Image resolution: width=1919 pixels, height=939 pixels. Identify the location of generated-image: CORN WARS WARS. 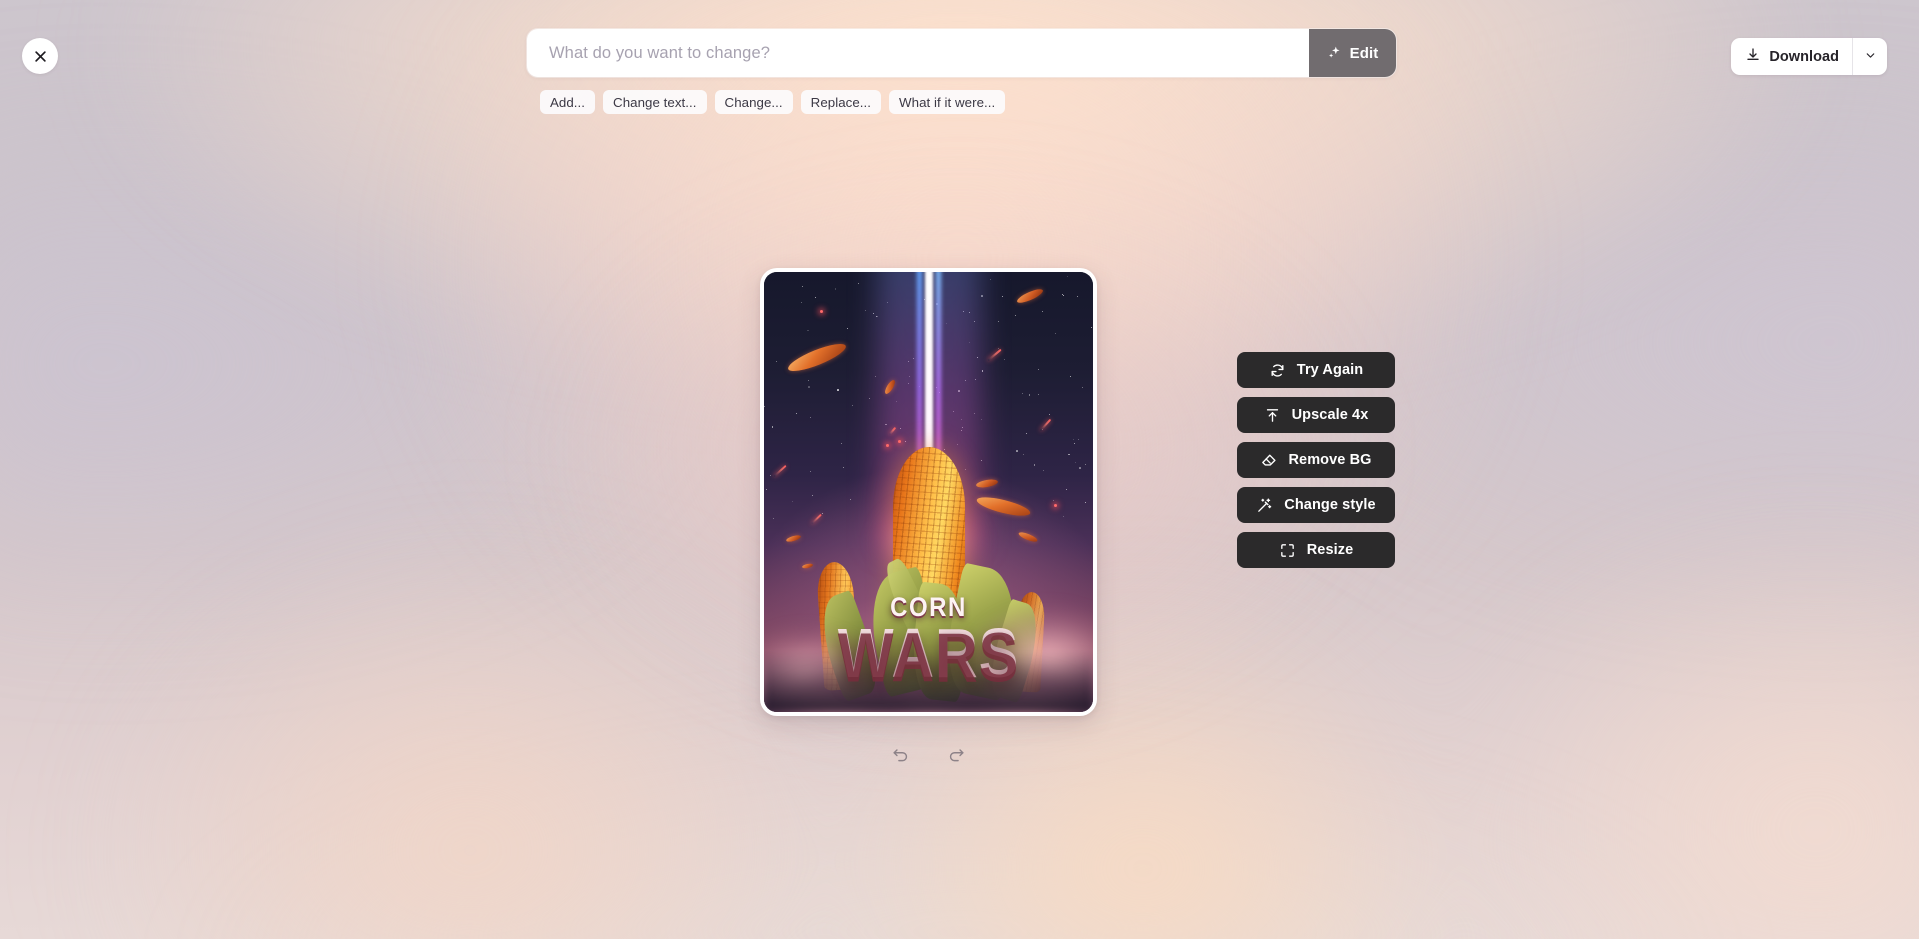
(928, 492).